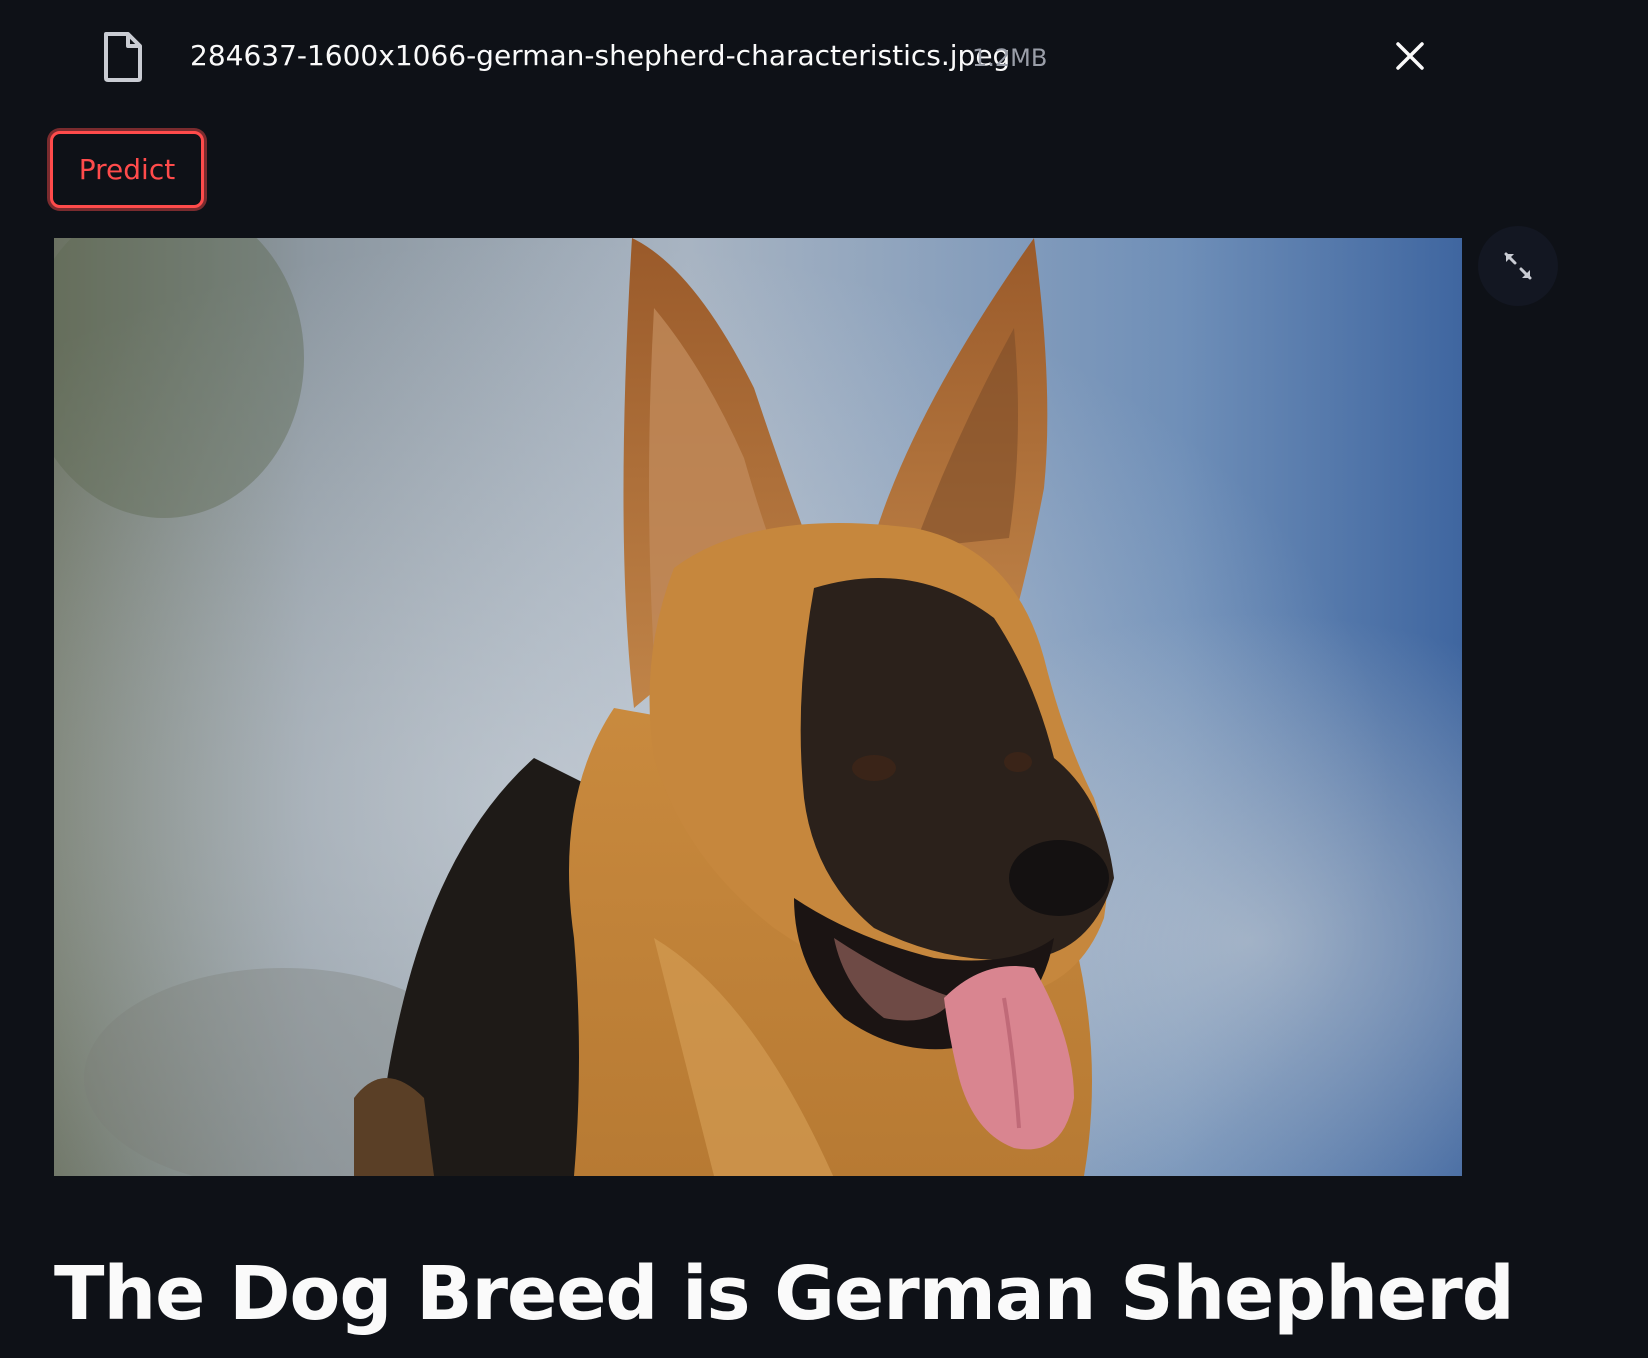 This screenshot has height=1358, width=1648. Describe the element at coordinates (1010, 58) in the screenshot. I see `file-size: 1.2MB` at that location.